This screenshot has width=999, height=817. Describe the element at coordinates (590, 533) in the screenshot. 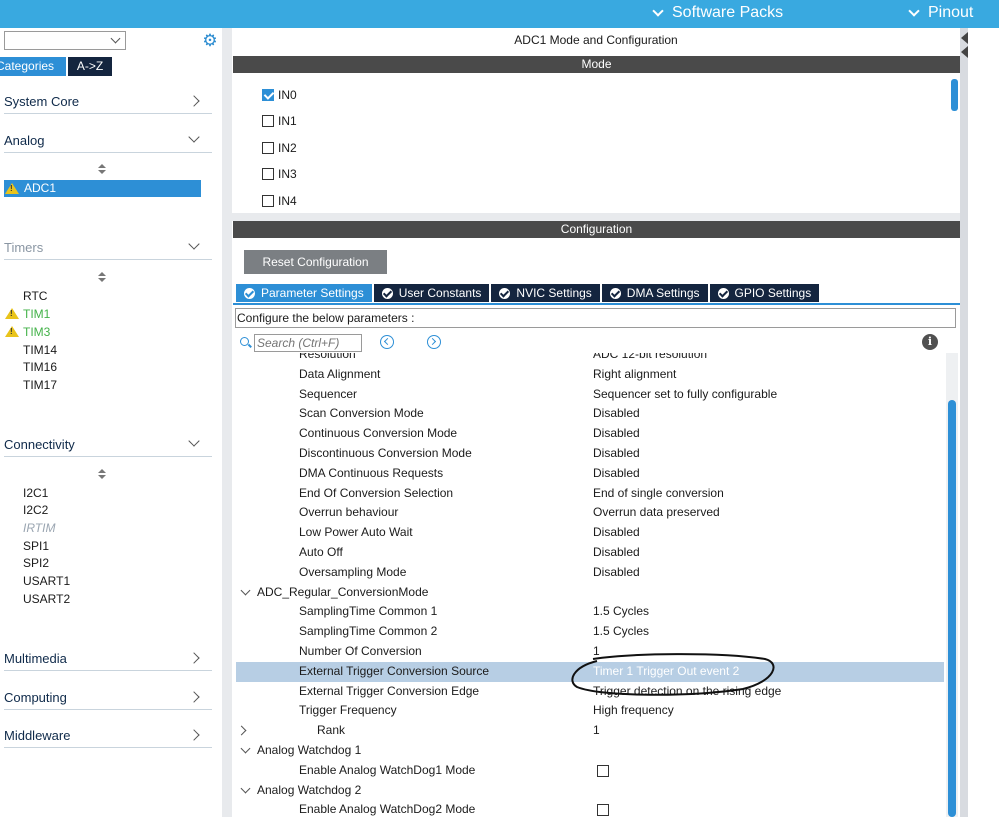

I see `param-low-power-auto-wait: Low Power Auto Wait Disabled` at that location.